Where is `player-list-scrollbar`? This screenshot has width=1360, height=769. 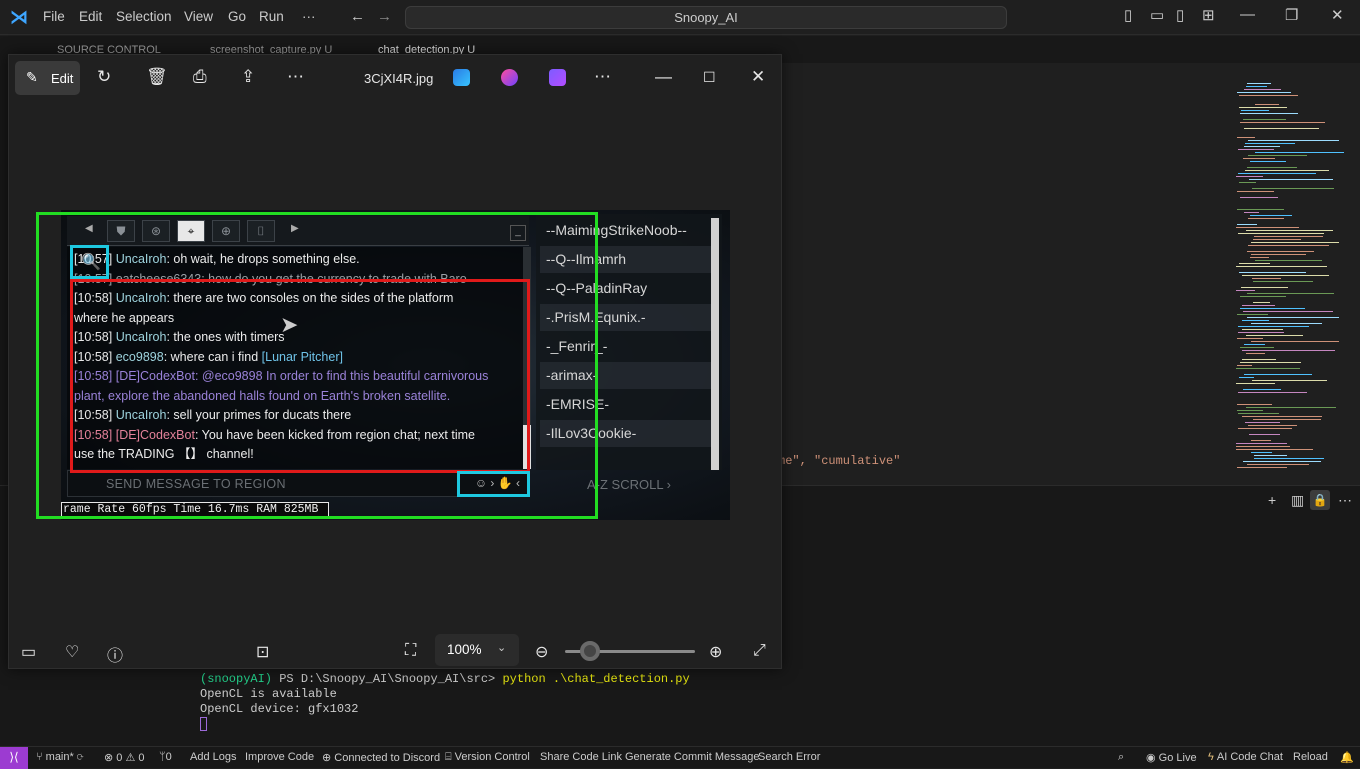 player-list-scrollbar is located at coordinates (715, 344).